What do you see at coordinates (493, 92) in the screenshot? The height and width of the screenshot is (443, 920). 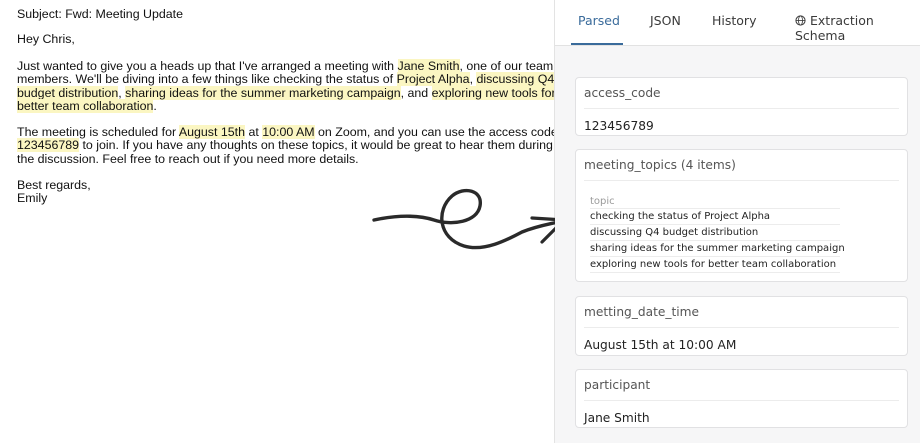 I see `highlight-topic: exploring new tools for` at bounding box center [493, 92].